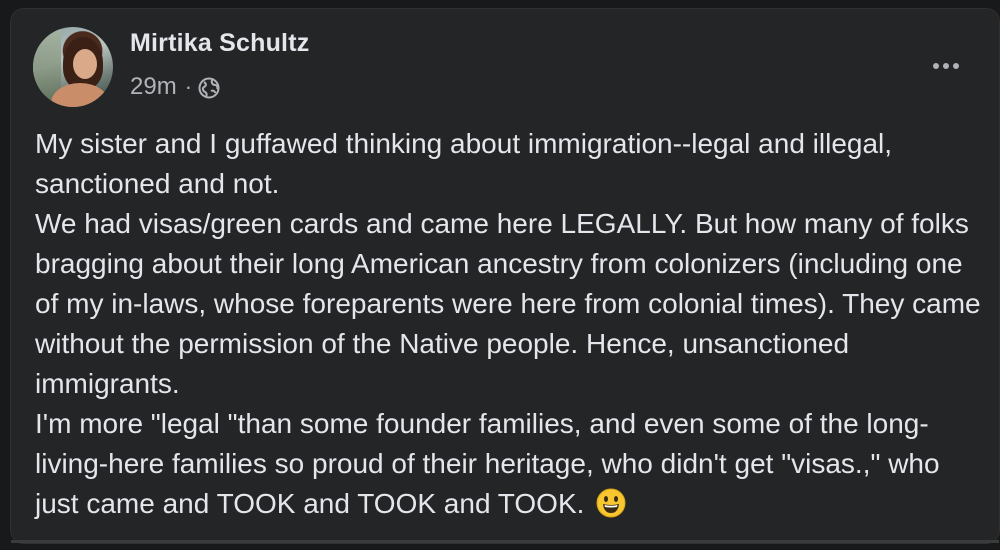  I want to click on globe-icon, so click(209, 88).